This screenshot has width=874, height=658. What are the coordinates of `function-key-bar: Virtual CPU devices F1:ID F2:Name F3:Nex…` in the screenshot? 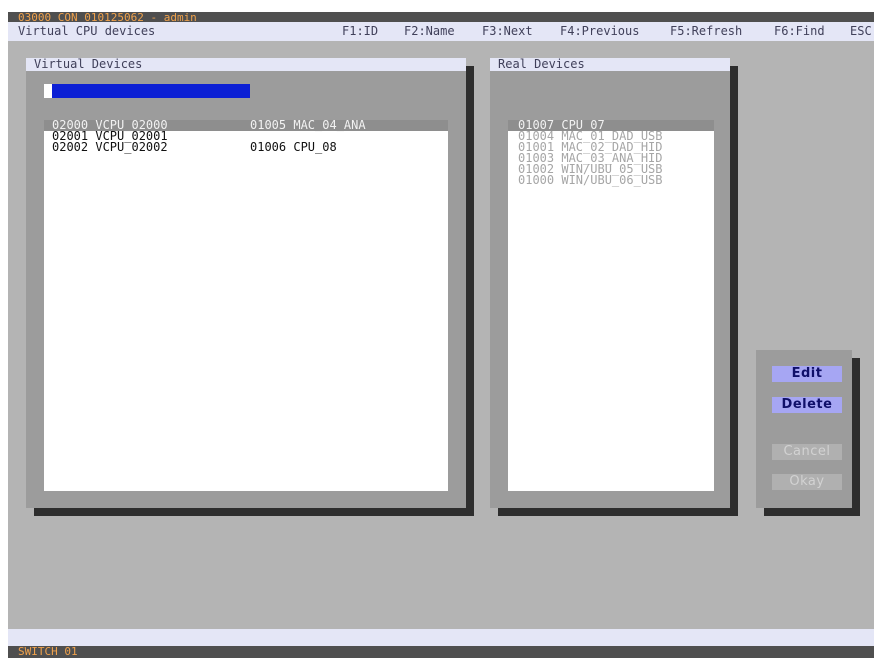 It's located at (441, 31).